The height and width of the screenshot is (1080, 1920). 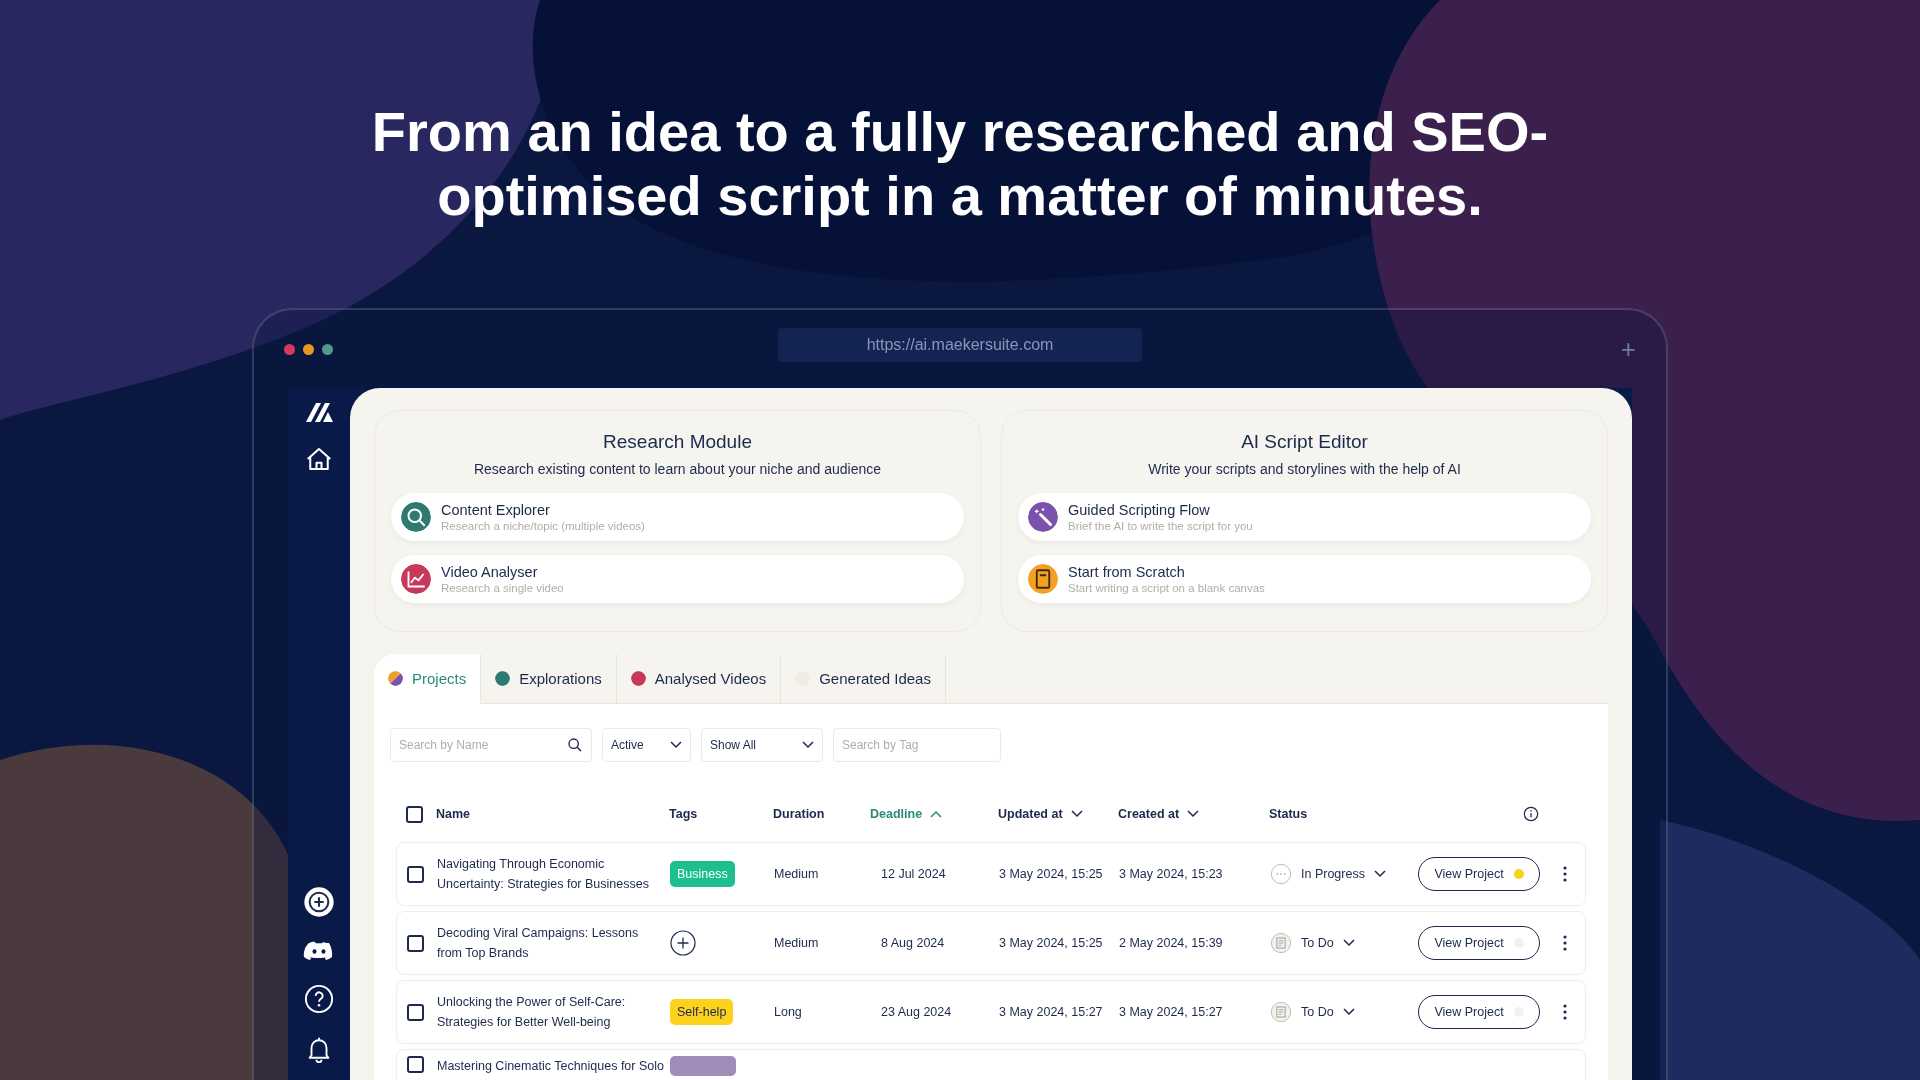 What do you see at coordinates (1043, 517) in the screenshot?
I see `magic-wand-icon` at bounding box center [1043, 517].